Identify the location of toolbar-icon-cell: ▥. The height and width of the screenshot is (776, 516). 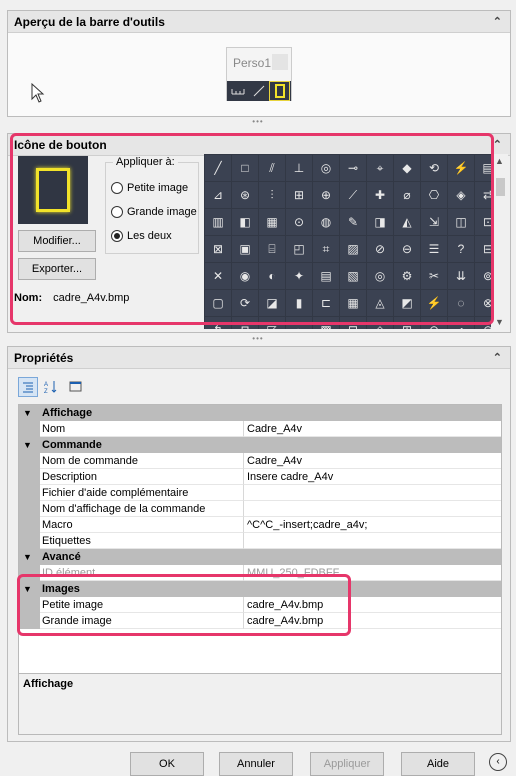
(218, 222).